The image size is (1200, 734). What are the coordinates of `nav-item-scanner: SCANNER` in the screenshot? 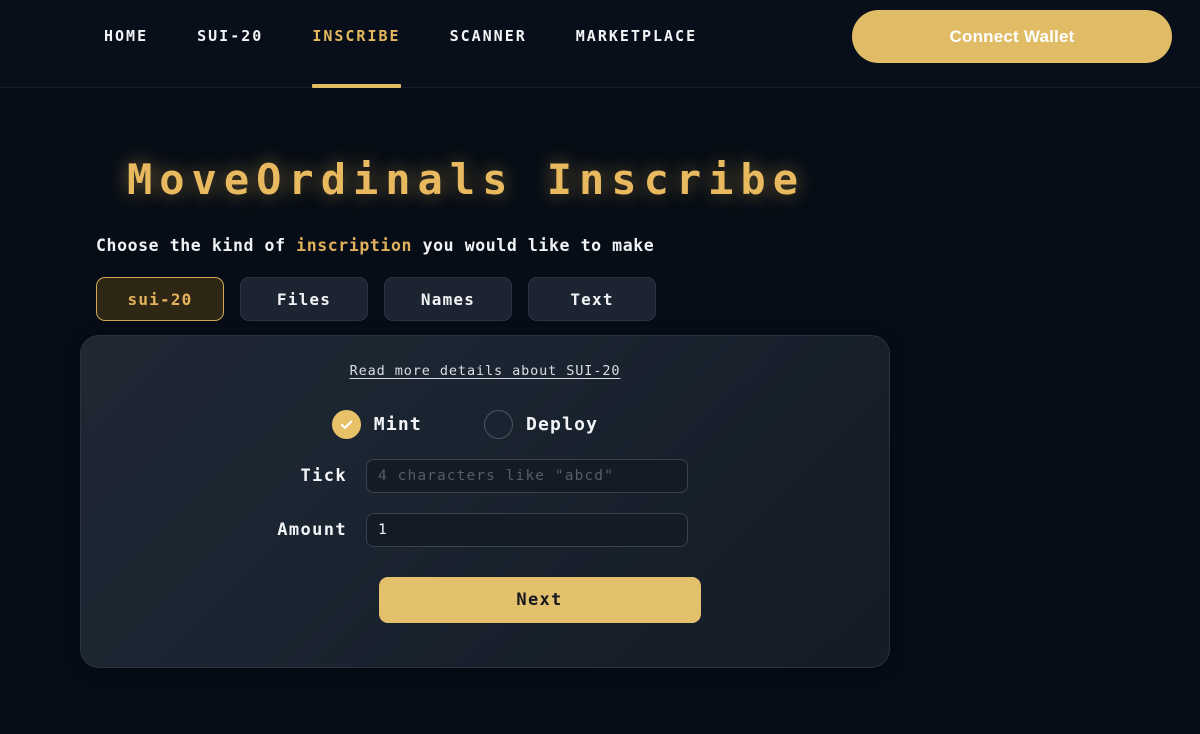 It's located at (488, 44).